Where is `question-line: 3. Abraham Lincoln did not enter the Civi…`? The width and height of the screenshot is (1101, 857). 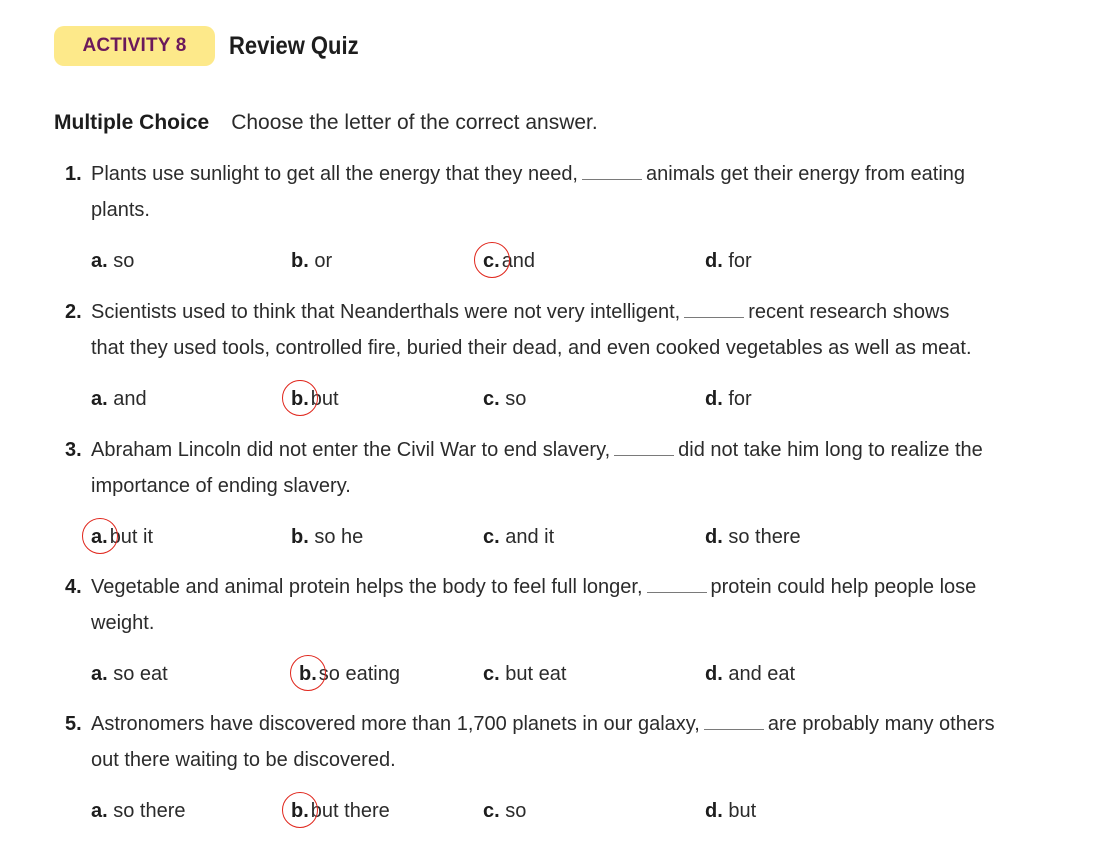 question-line: 3. Abraham Lincoln did not enter the Civi… is located at coordinates (565, 450).